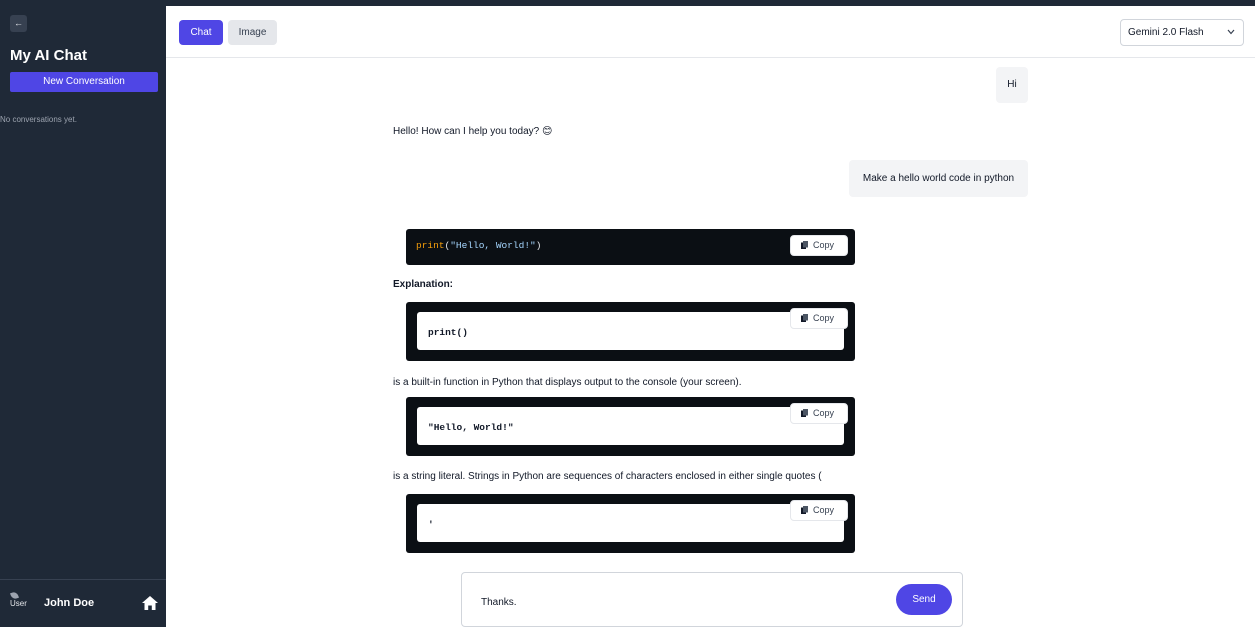 This screenshot has width=1255, height=627. I want to click on code-block: "Hello, World!" Copy, so click(630, 426).